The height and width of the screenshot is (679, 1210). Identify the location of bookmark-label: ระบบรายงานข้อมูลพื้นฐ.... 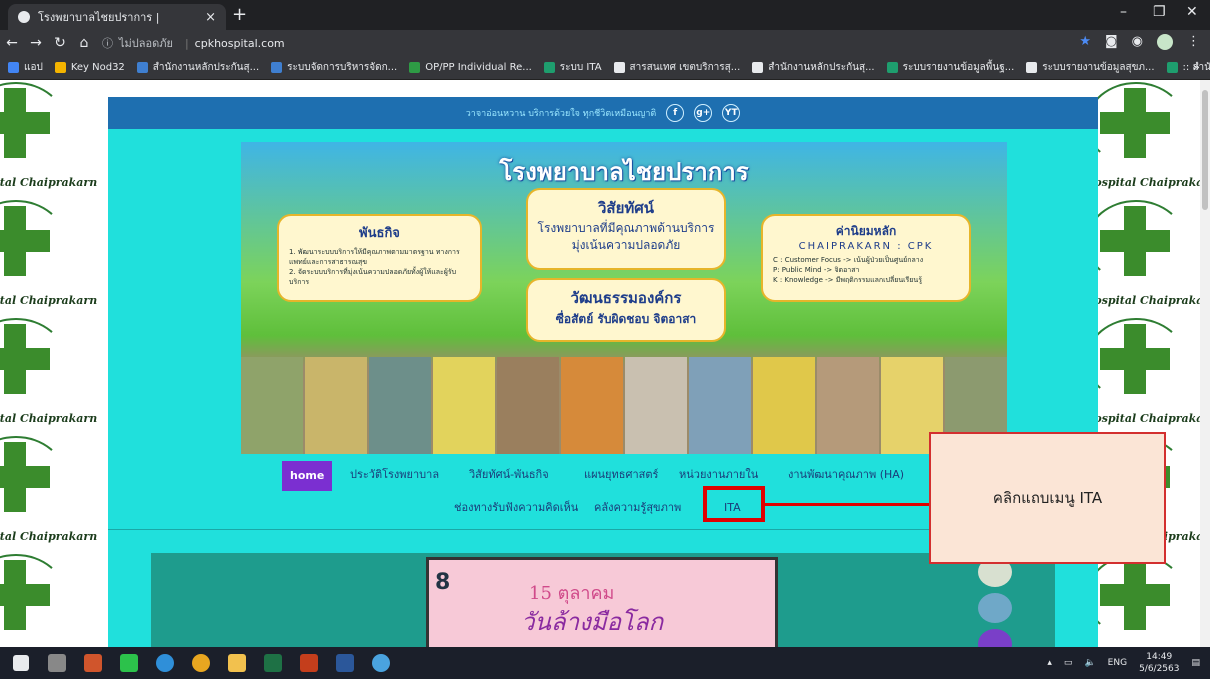
(958, 67).